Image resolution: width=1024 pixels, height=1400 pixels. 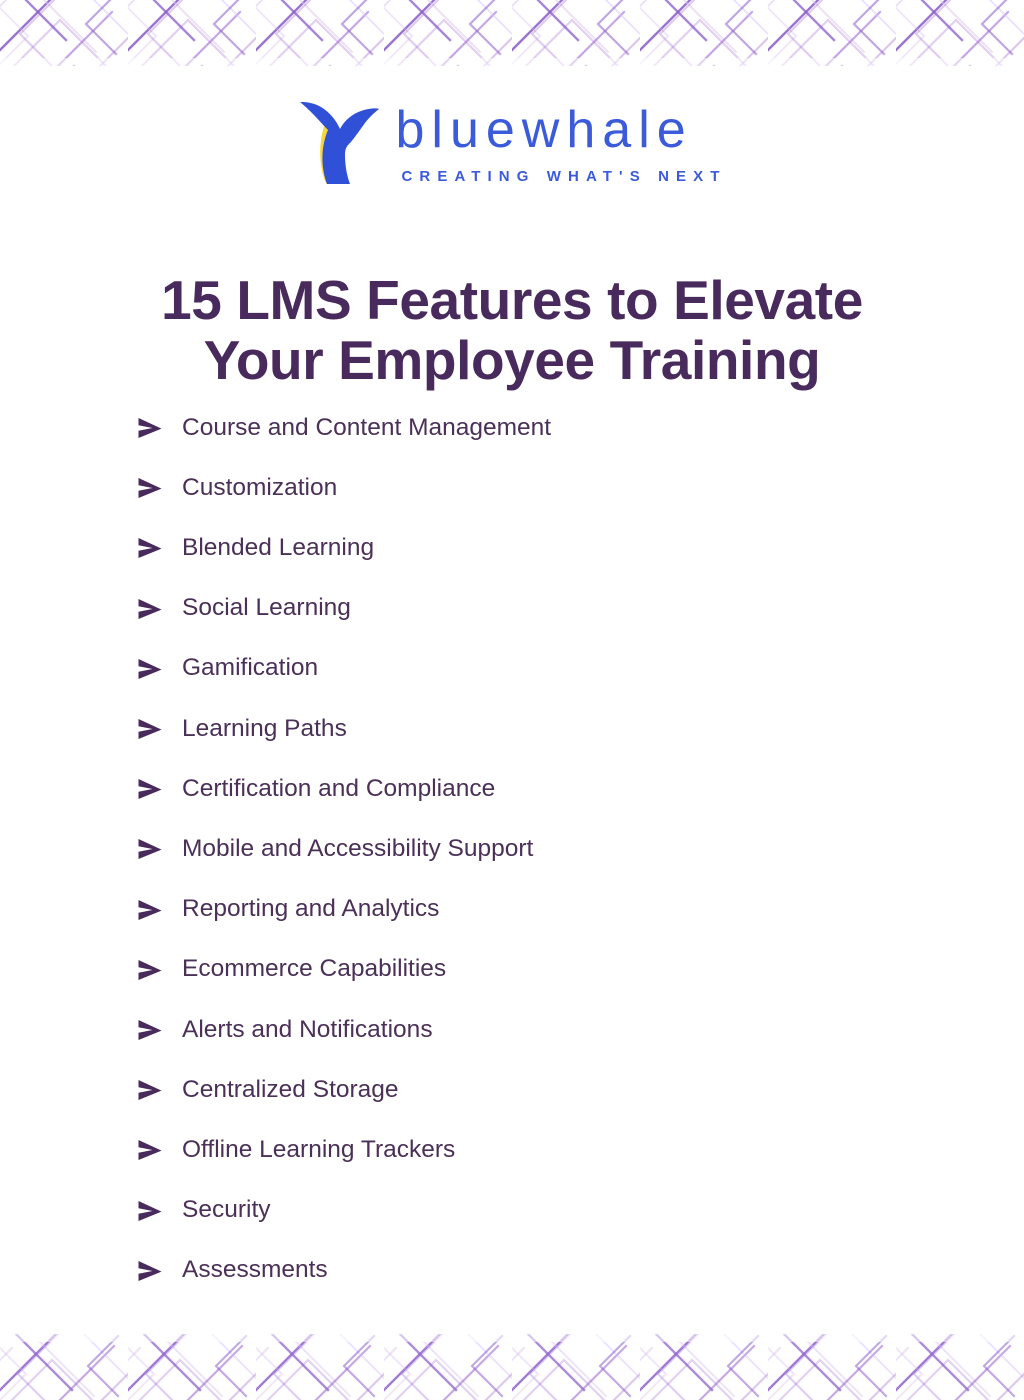 What do you see at coordinates (255, 1270) in the screenshot?
I see `feature-label: Assessments` at bounding box center [255, 1270].